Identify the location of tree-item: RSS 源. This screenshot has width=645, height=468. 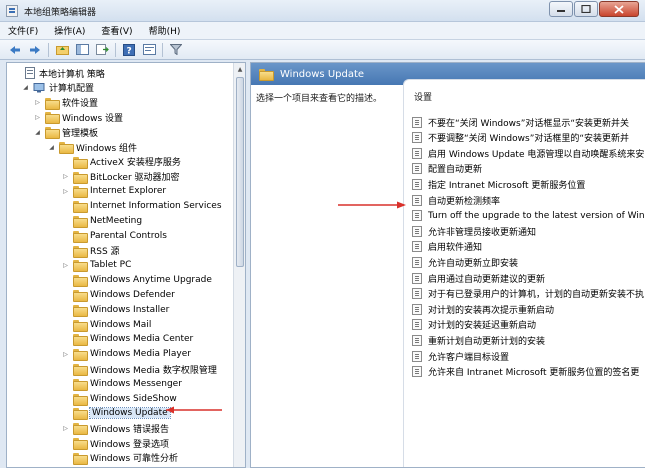
(90, 251).